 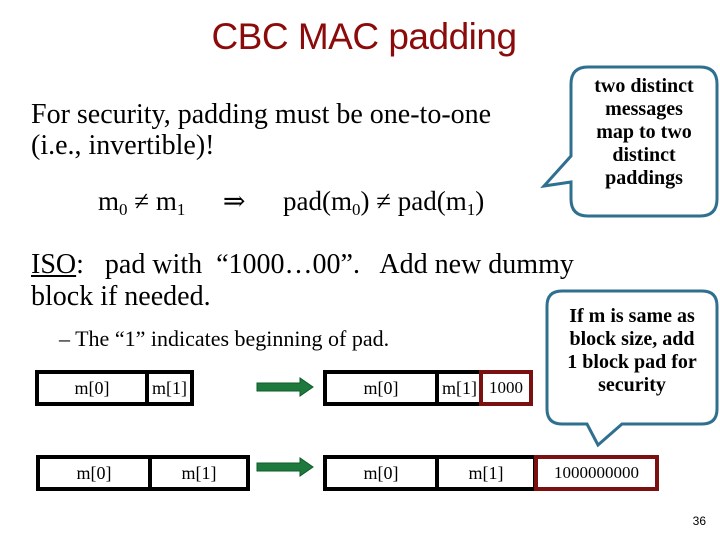 I want to click on row2-input-message: m[0] m[1], so click(x=143, y=473).